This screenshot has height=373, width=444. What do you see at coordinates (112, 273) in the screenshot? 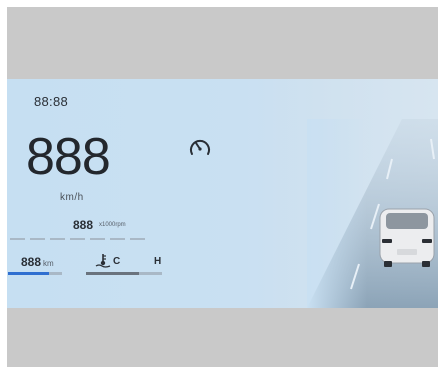
I see `coolant-bar-fill` at bounding box center [112, 273].